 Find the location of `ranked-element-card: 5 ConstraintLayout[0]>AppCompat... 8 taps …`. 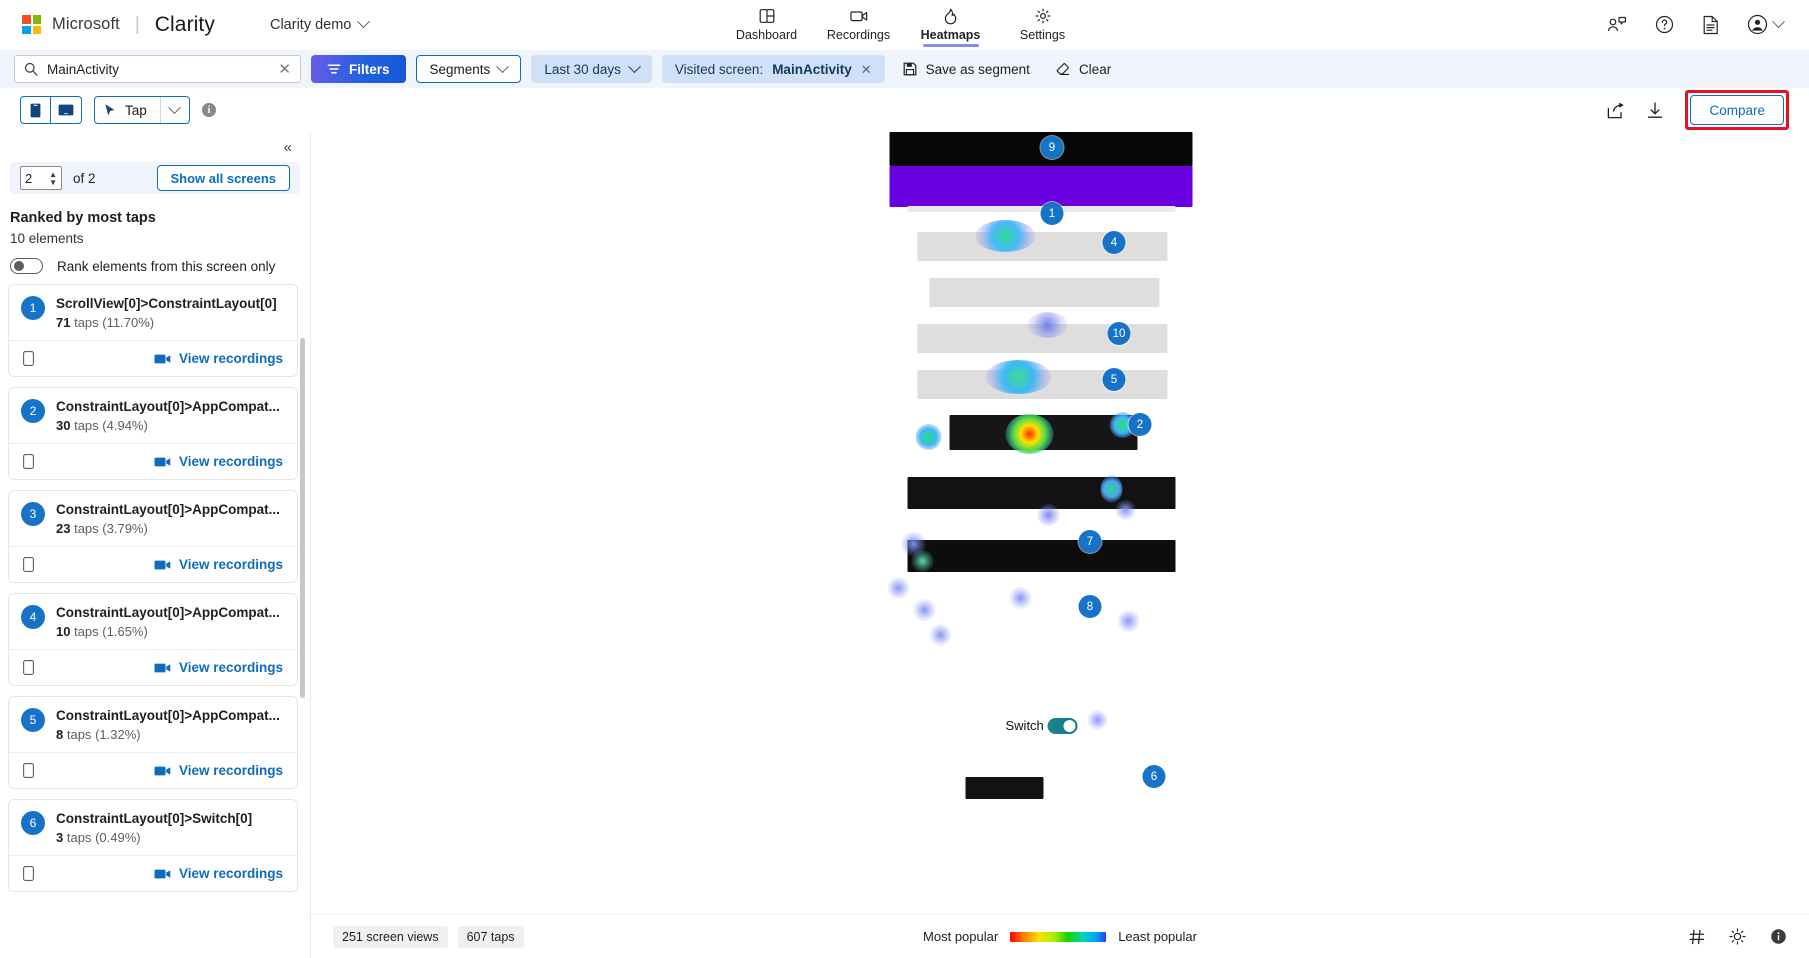

ranked-element-card: 5 ConstraintLayout[0]>AppCompat... 8 taps … is located at coordinates (153, 742).